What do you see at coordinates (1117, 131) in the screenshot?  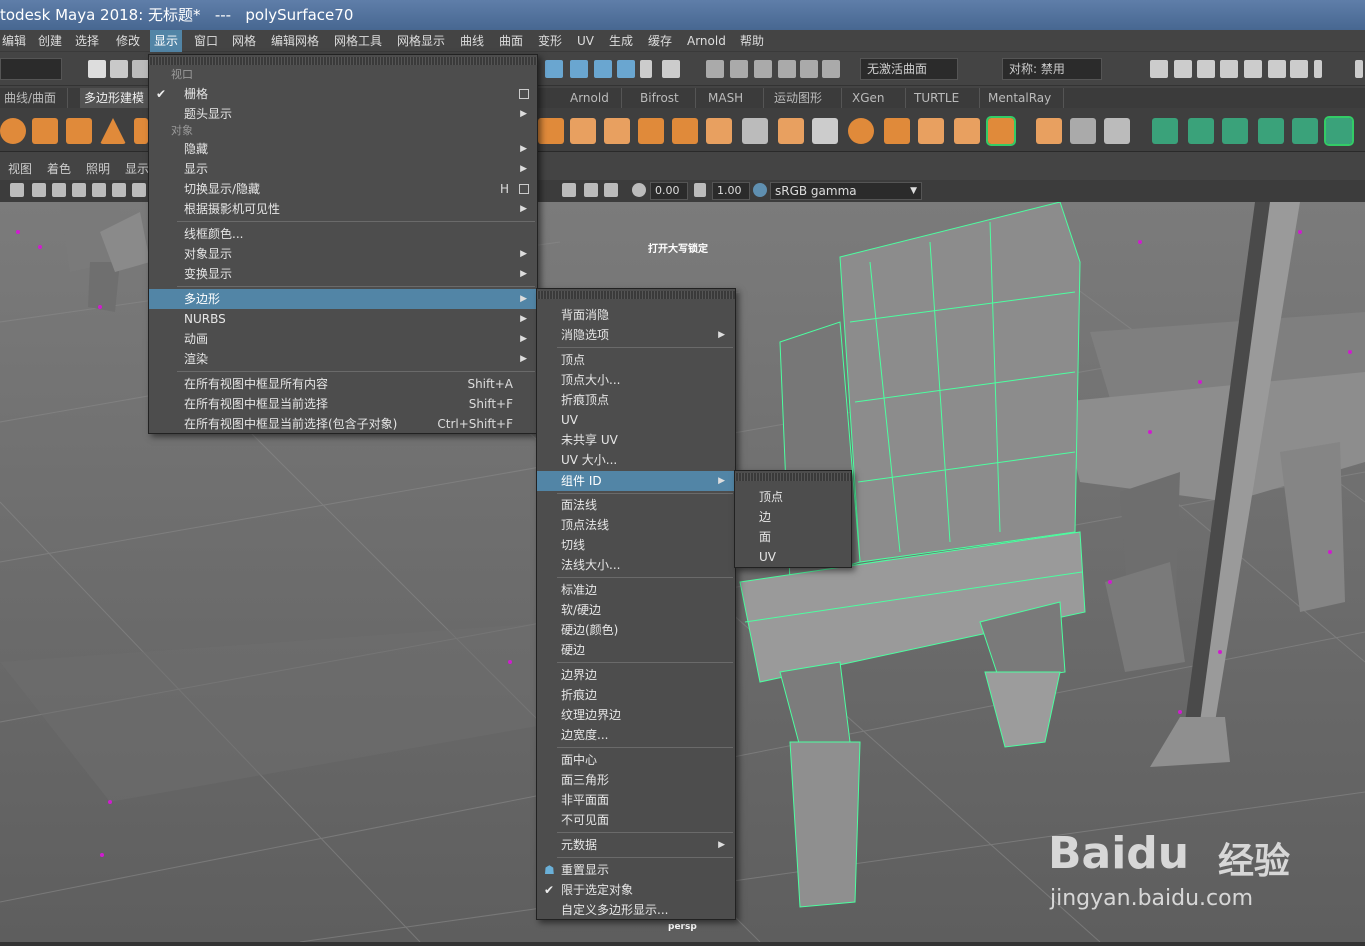 I see `shelf-tool-17-icon` at bounding box center [1117, 131].